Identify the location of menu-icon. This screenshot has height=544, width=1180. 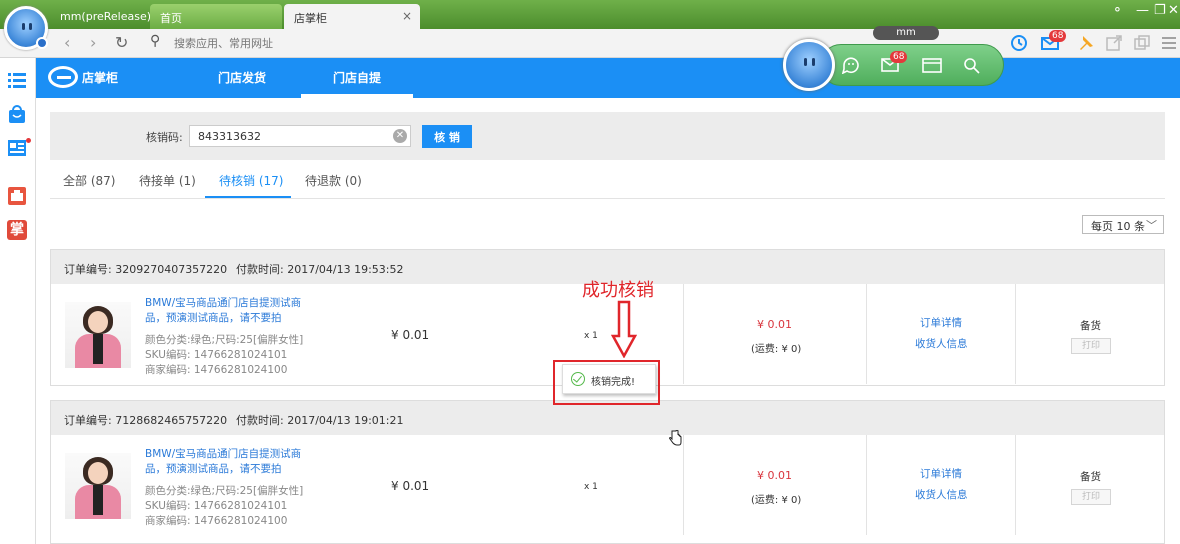
(1169, 43).